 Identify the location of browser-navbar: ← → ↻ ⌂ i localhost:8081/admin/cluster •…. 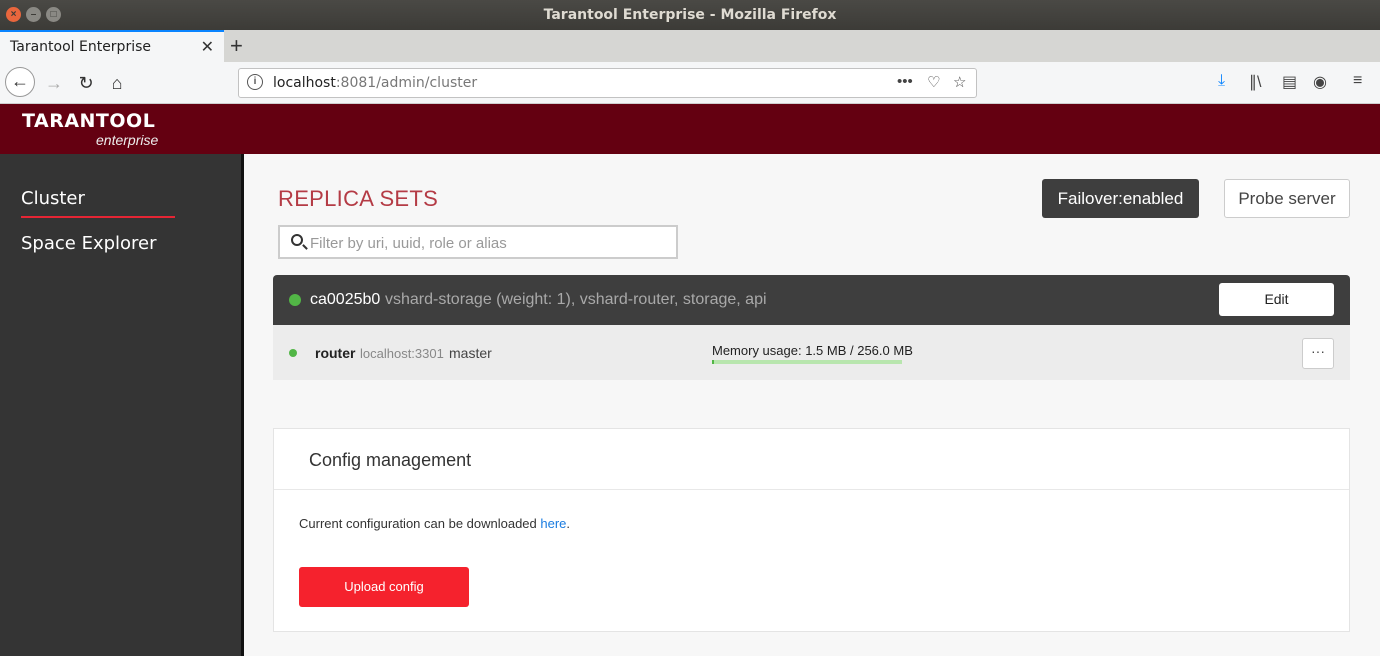
(690, 83).